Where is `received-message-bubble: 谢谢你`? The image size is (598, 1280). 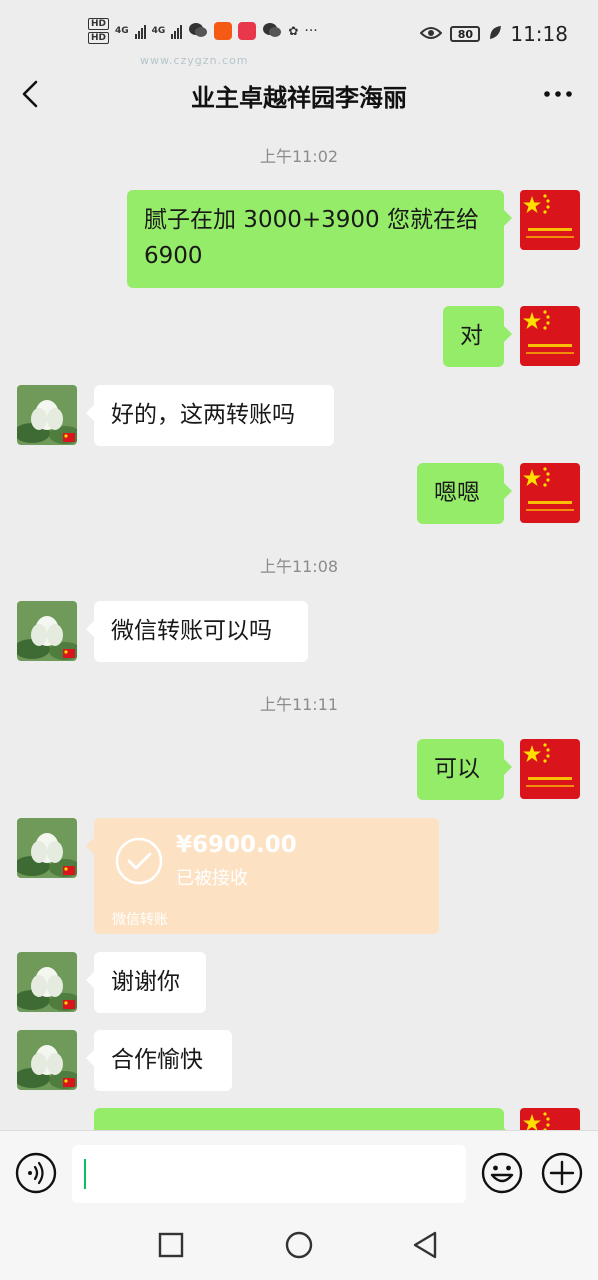
received-message-bubble: 谢谢你 is located at coordinates (146, 982).